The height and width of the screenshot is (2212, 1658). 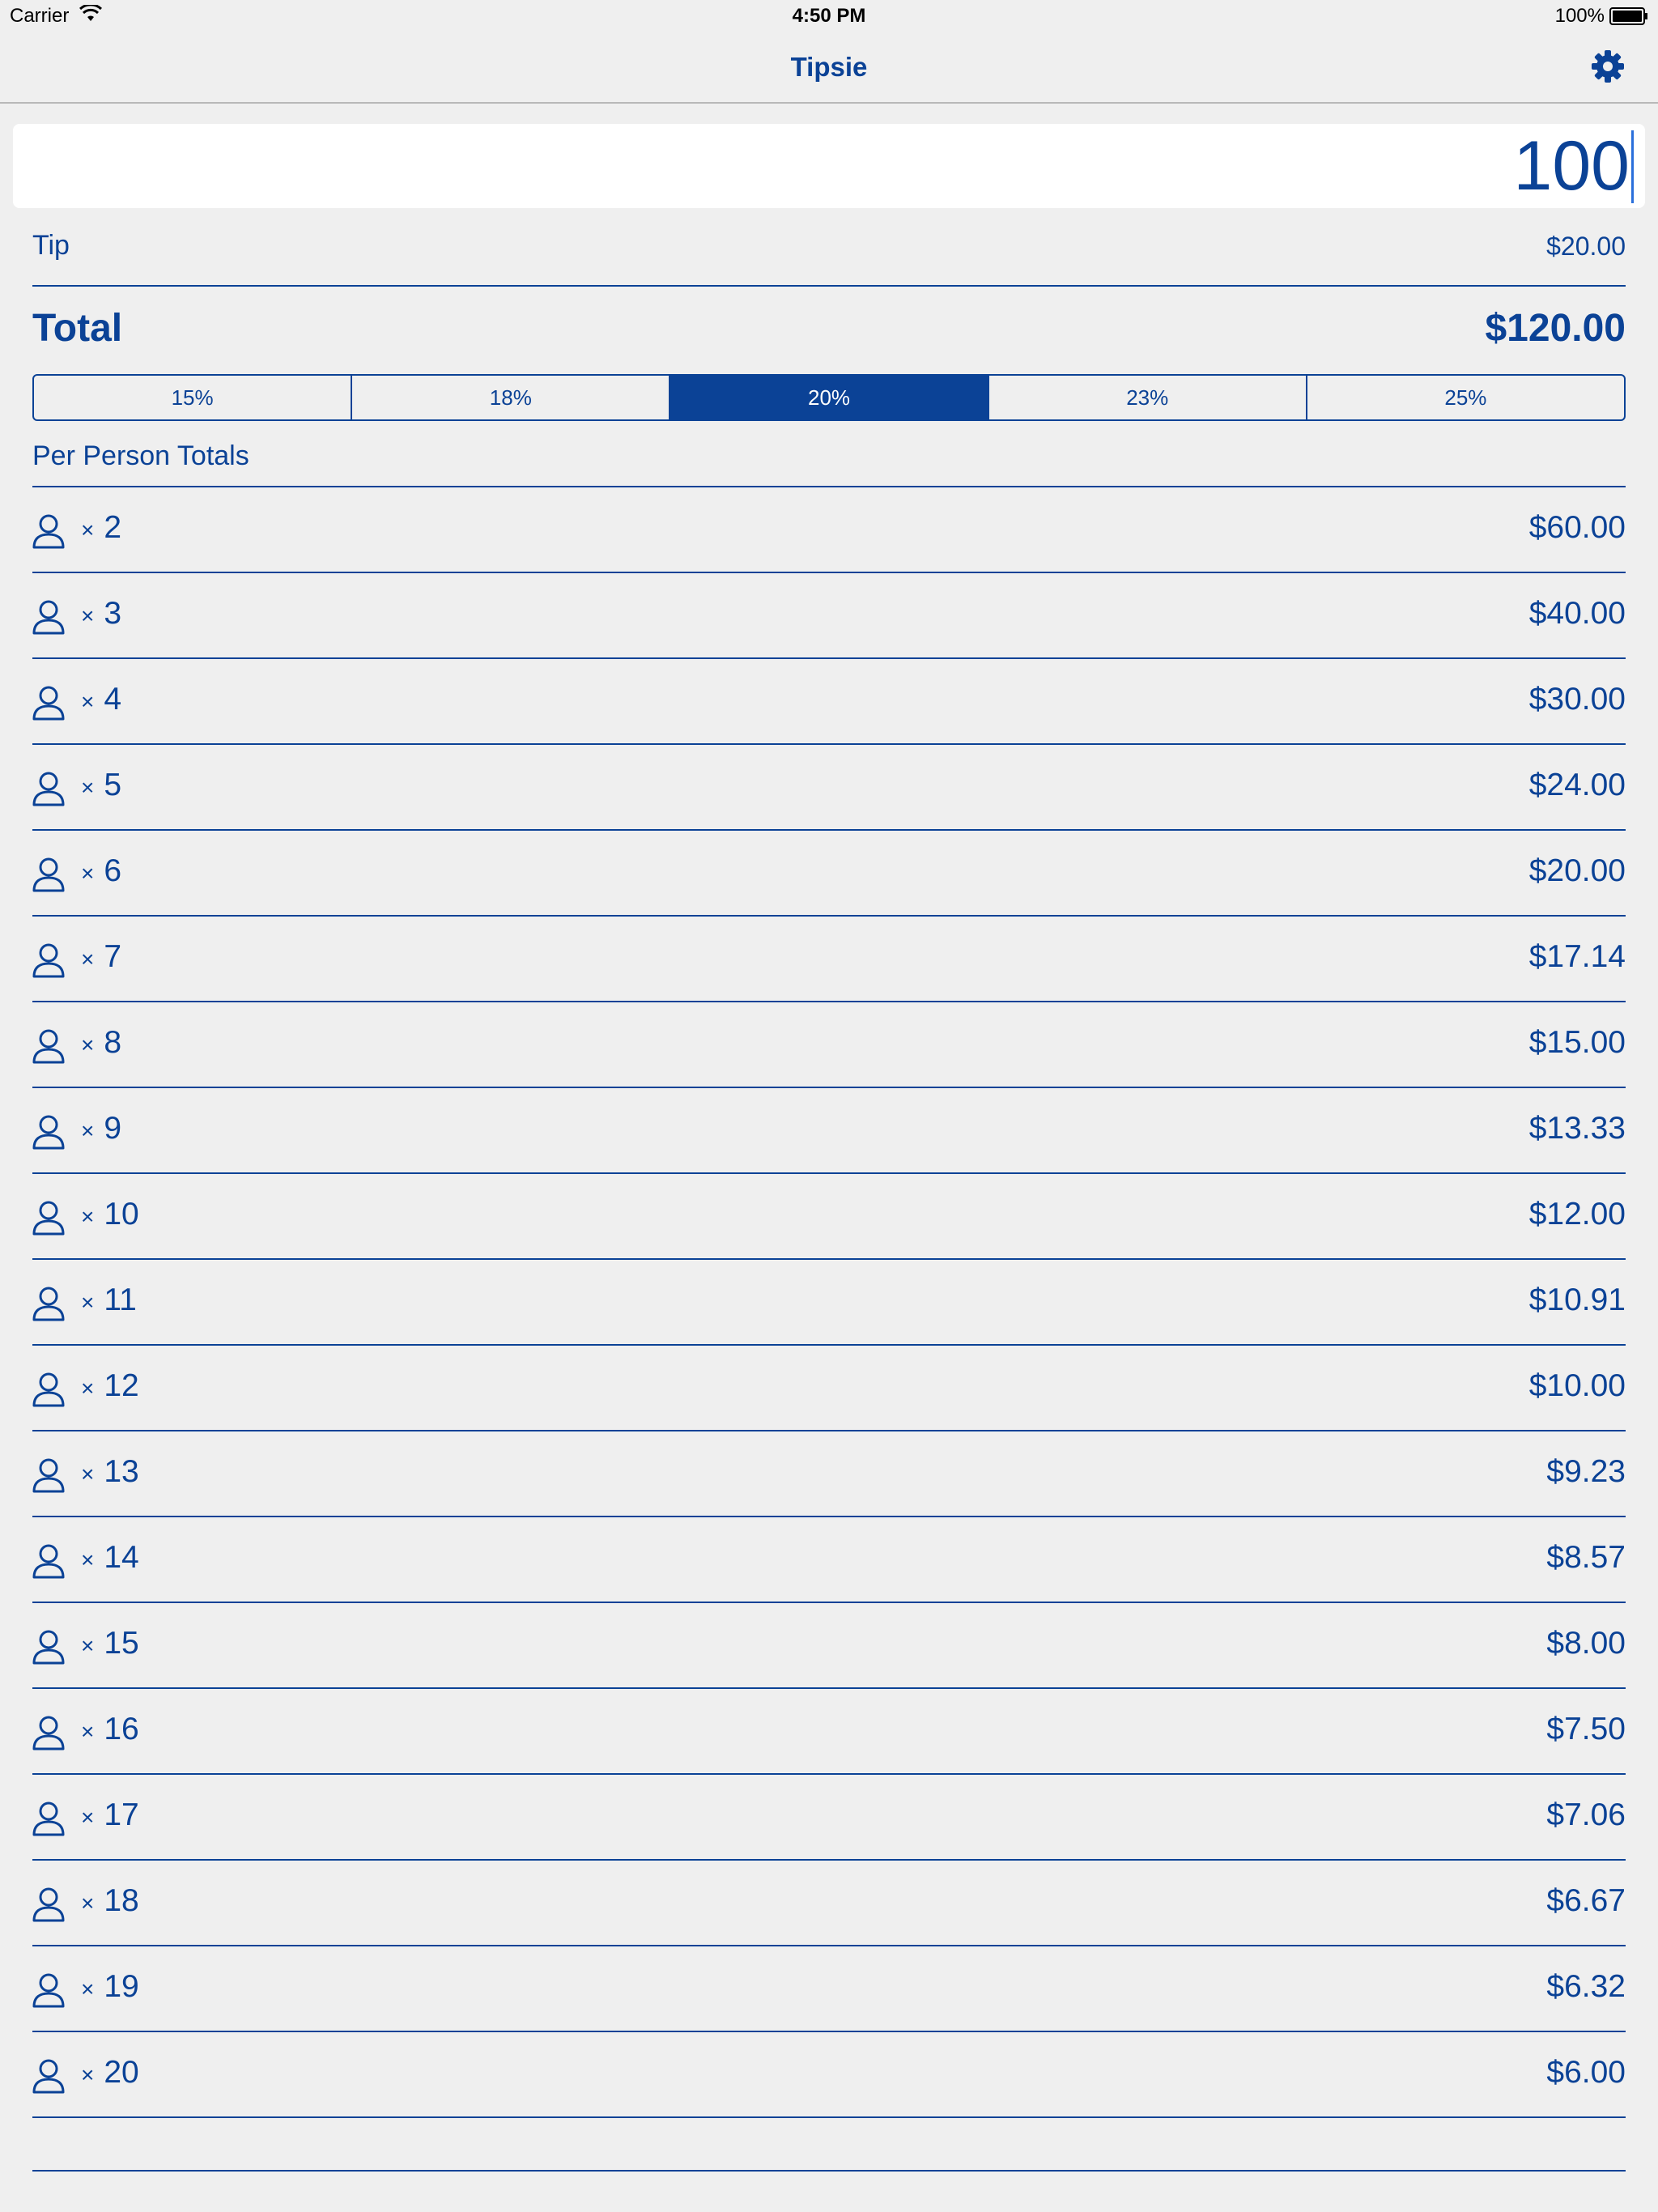 What do you see at coordinates (101, 786) in the screenshot?
I see `party-size: × 5` at bounding box center [101, 786].